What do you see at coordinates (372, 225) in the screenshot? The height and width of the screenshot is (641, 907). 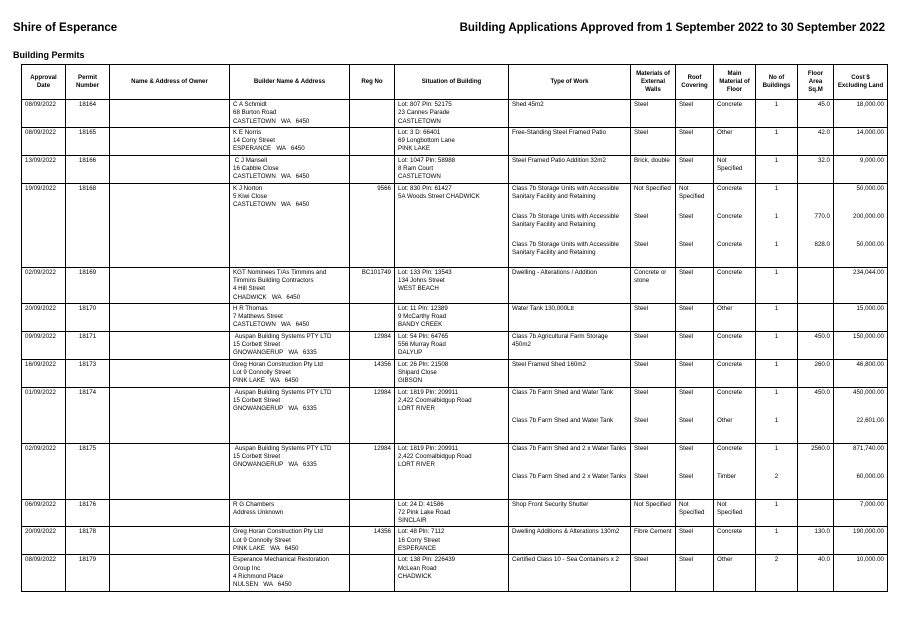 I see `reg-no: 9566` at bounding box center [372, 225].